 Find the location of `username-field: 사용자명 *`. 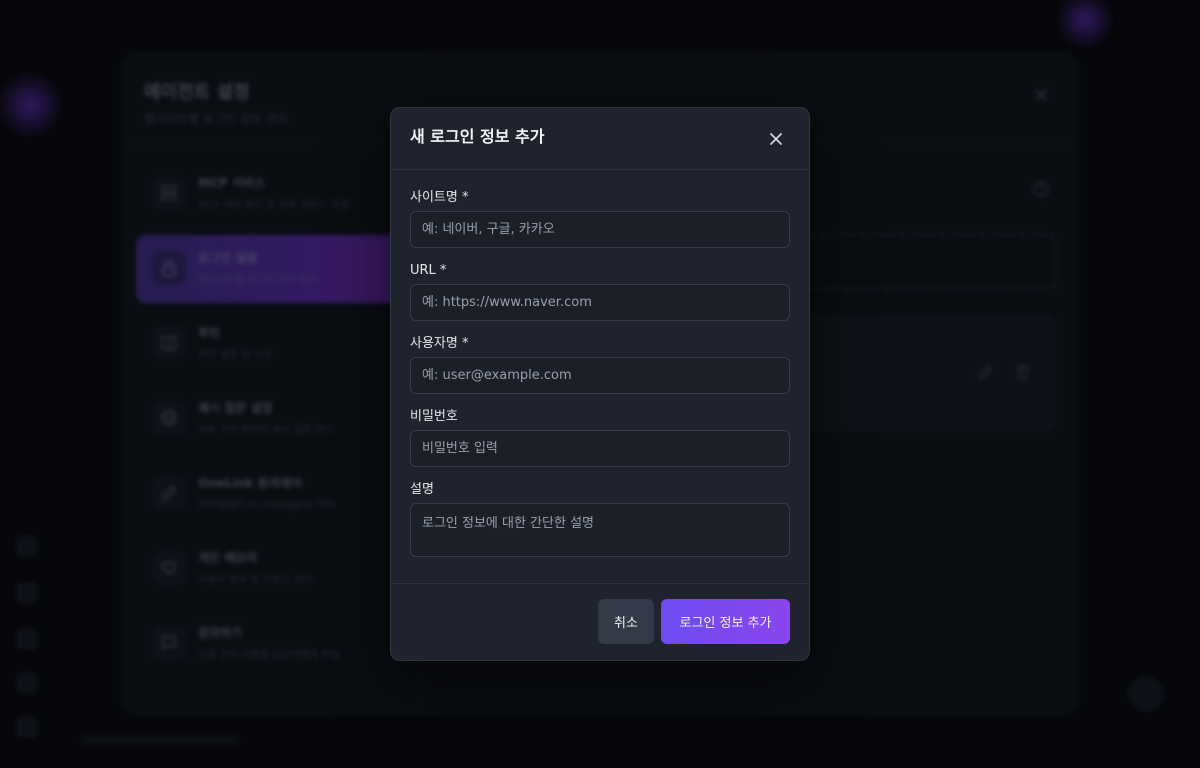

username-field: 사용자명 * is located at coordinates (600, 364).